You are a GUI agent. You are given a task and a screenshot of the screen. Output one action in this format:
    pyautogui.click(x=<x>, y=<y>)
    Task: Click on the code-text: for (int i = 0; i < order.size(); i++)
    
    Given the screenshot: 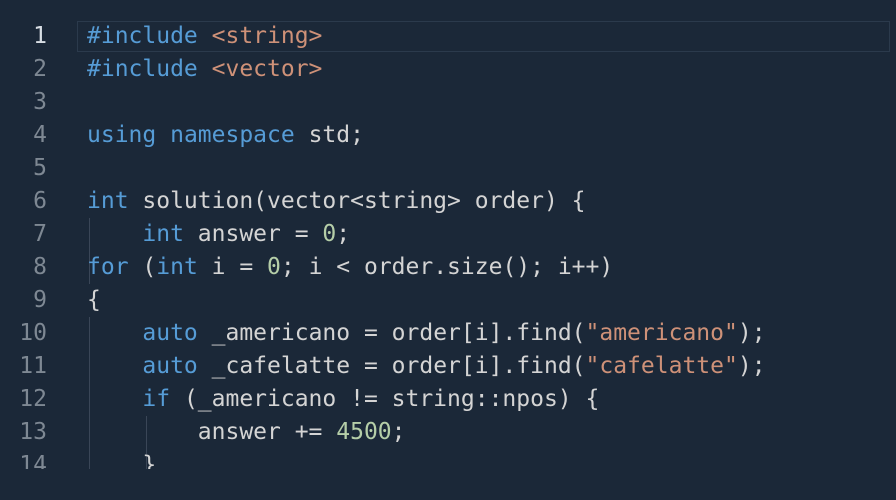 What is the action you would take?
    pyautogui.click(x=350, y=267)
    